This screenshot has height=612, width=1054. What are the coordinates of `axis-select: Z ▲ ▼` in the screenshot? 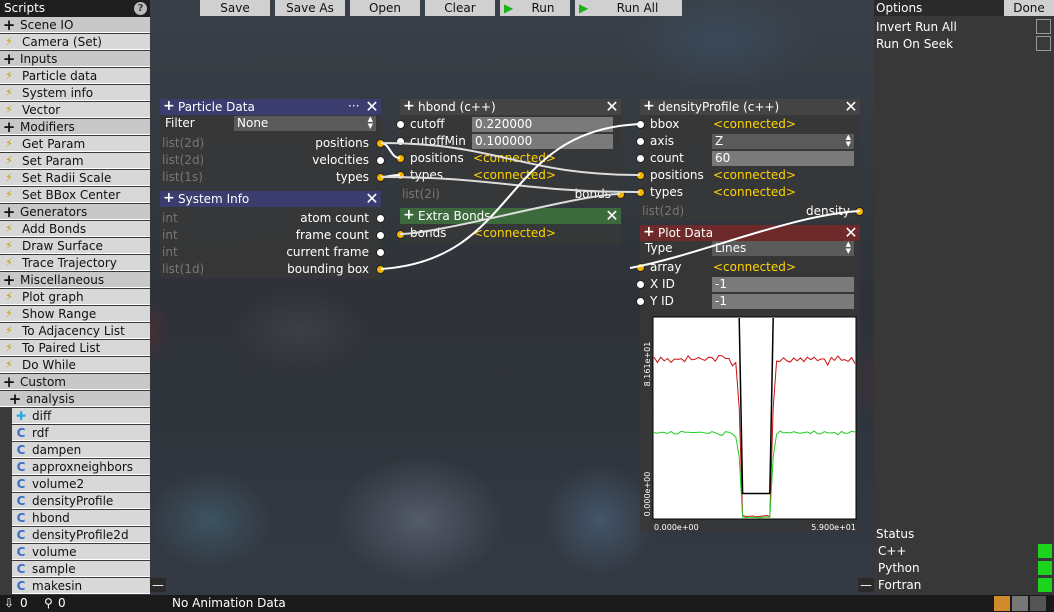 It's located at (783, 141).